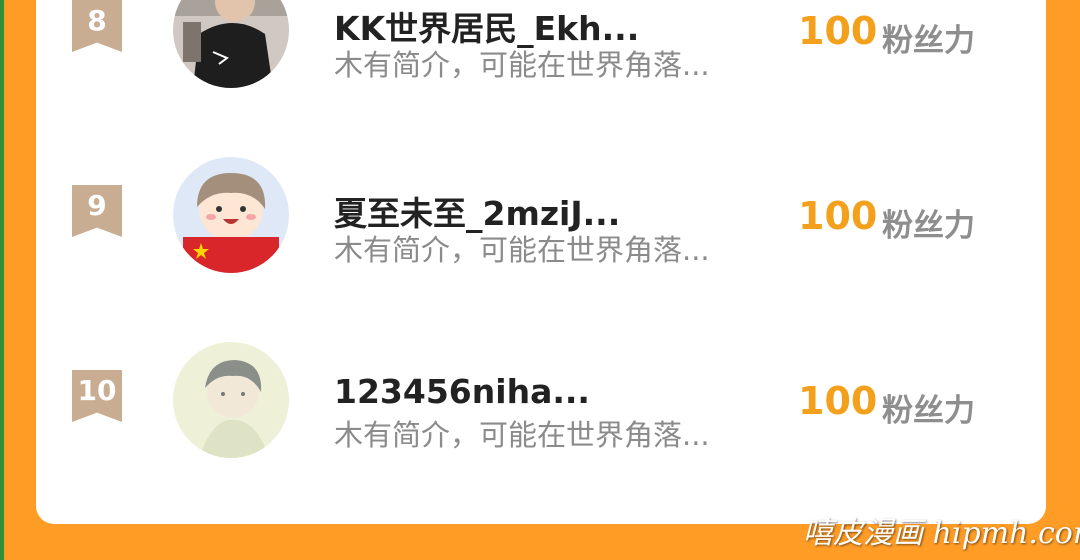  I want to click on avatar-cartoon-boy-flag-image, so click(231, 215).